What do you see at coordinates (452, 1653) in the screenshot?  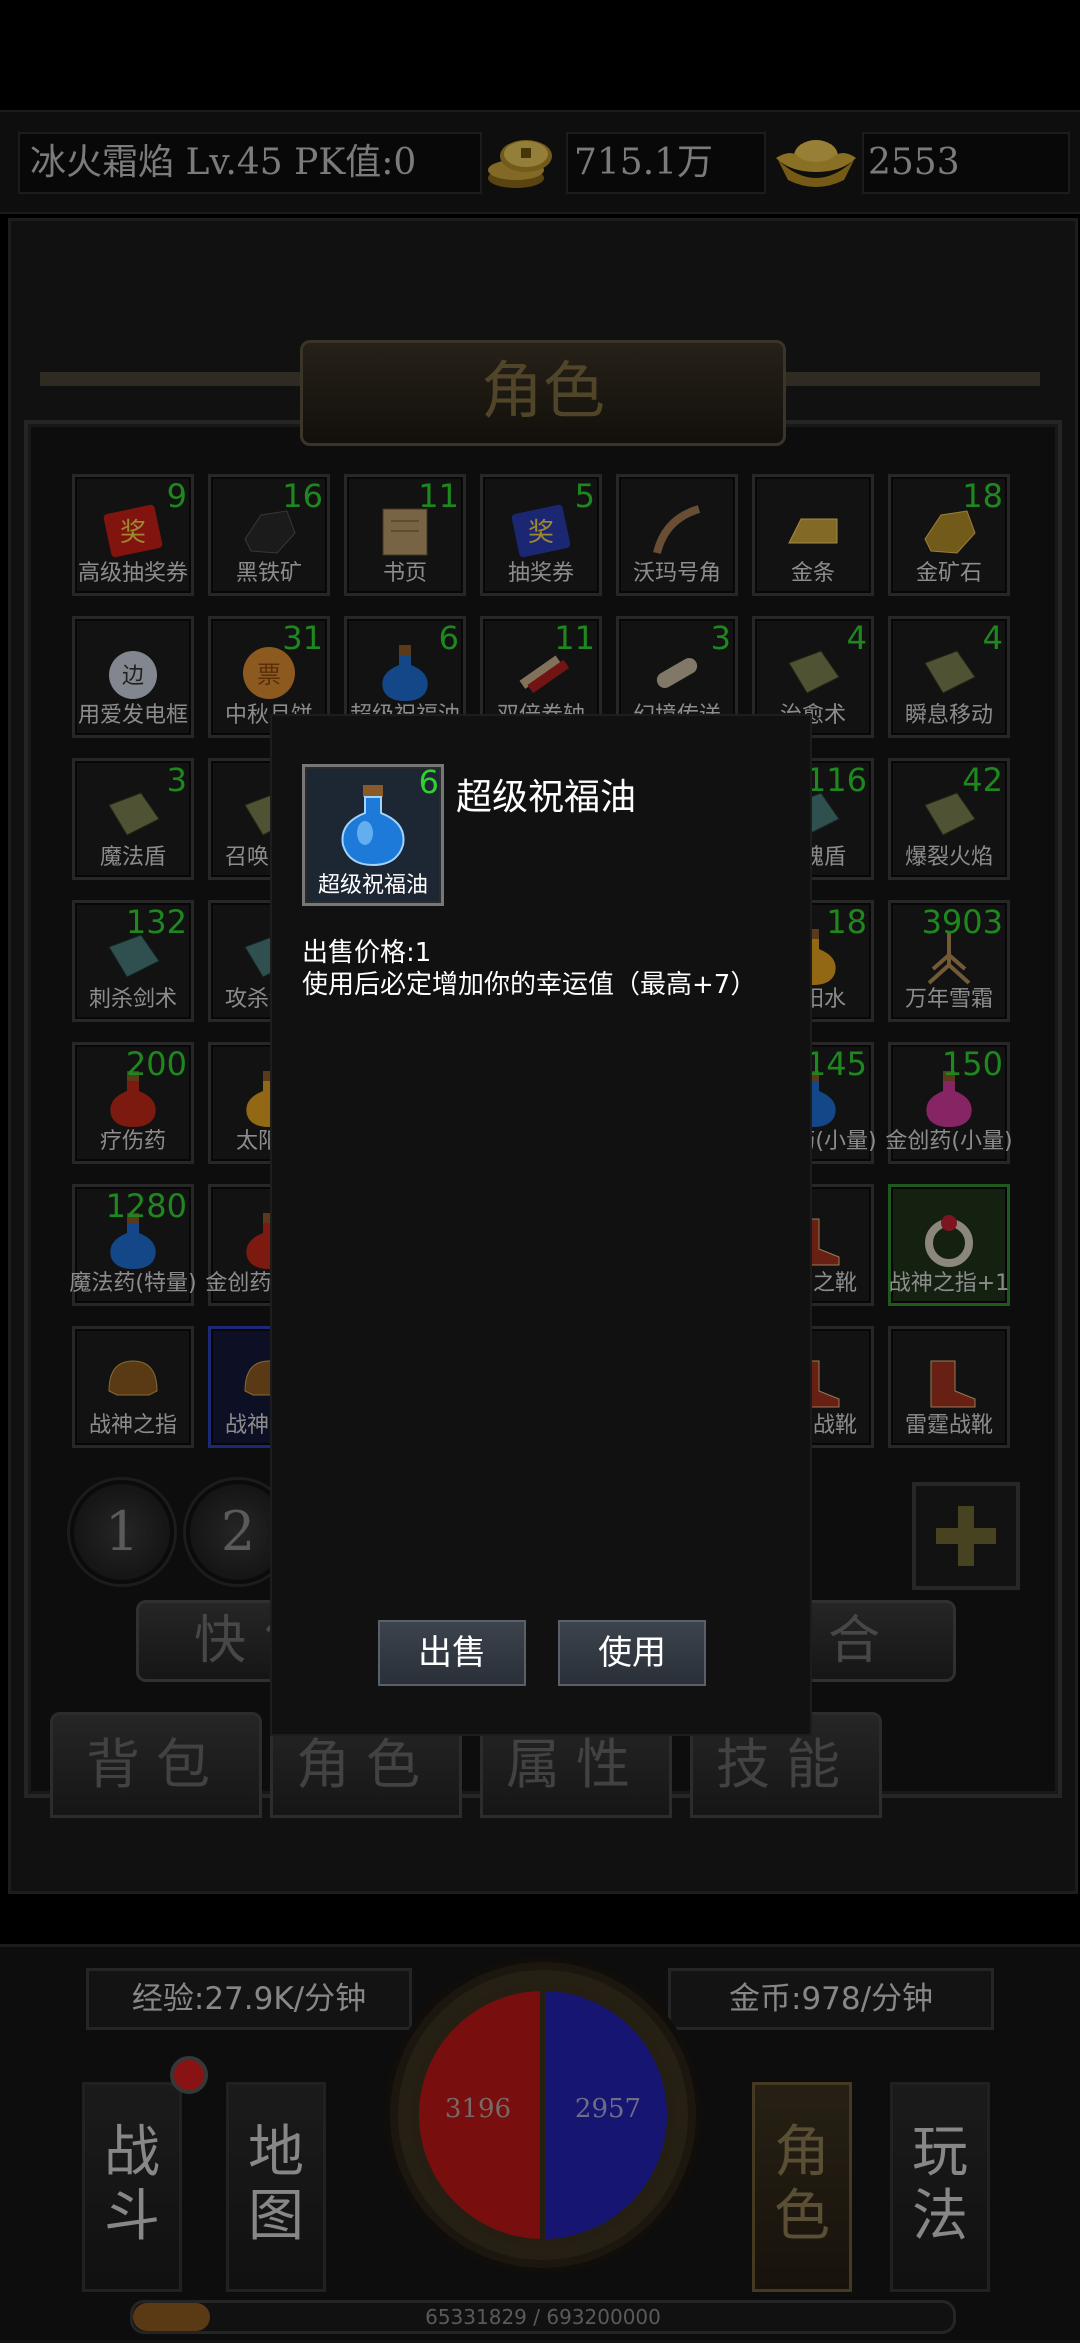 I see `sell-button: 出售` at bounding box center [452, 1653].